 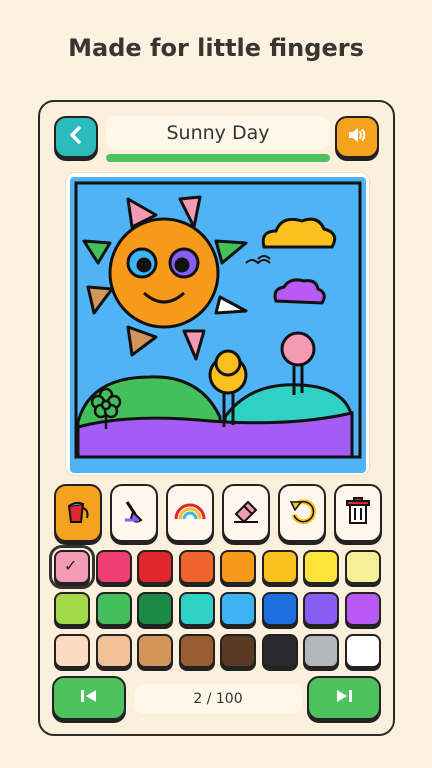 I want to click on back-button, so click(x=76, y=137).